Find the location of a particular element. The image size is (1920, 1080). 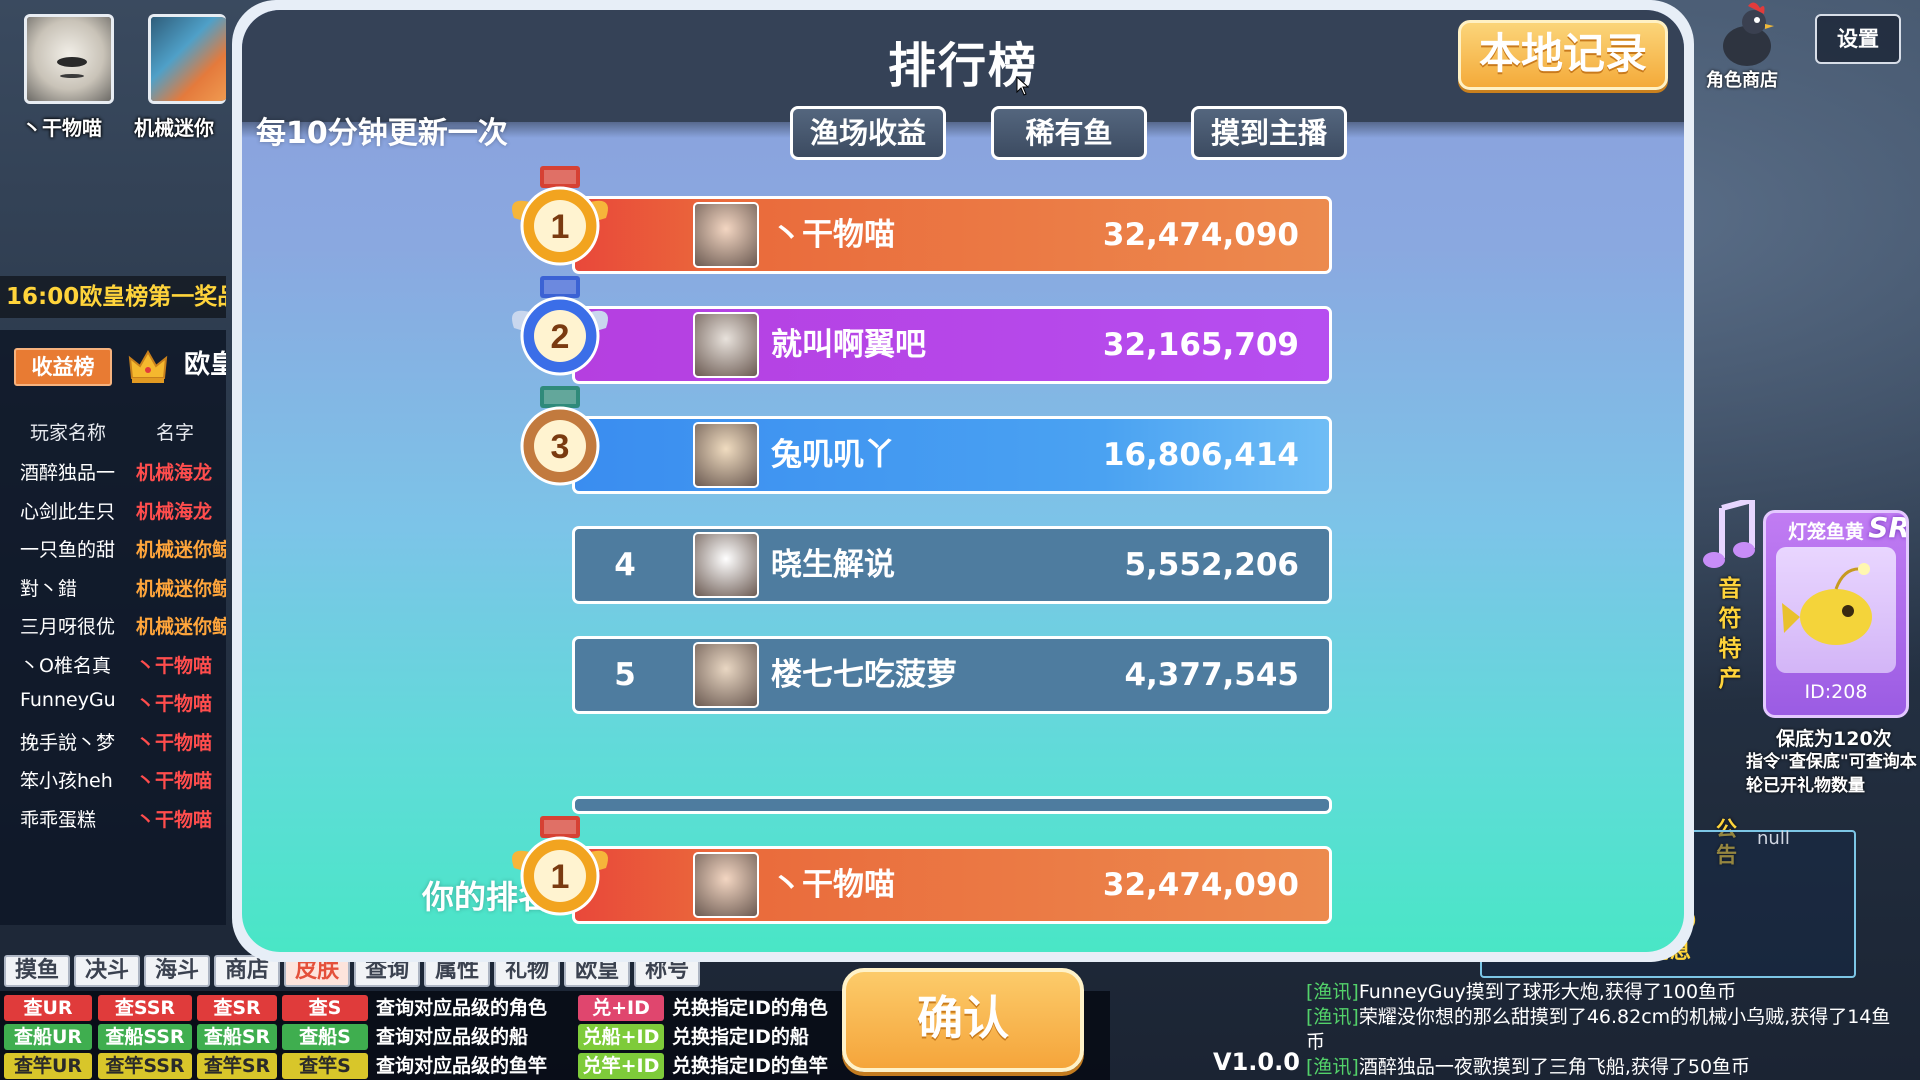

row-player-name: 對丶錯 is located at coordinates (49, 588).